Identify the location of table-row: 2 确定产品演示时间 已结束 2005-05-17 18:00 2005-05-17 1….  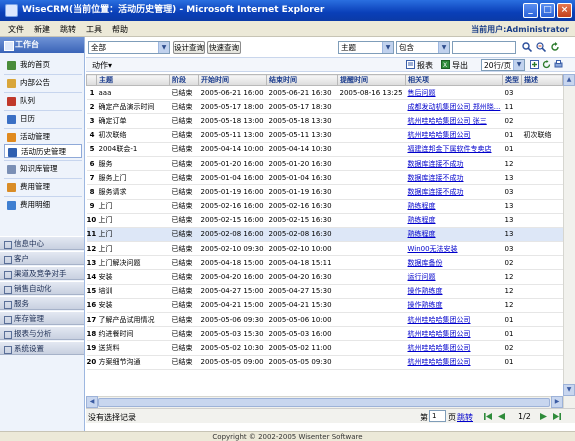
(324, 107).